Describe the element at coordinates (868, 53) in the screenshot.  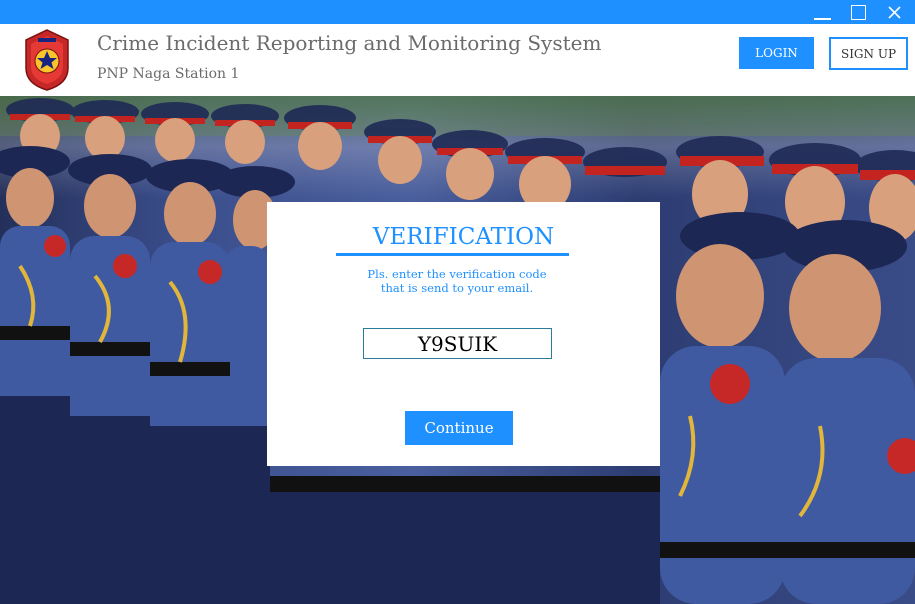
I see `signup-button: SIGN UP` at that location.